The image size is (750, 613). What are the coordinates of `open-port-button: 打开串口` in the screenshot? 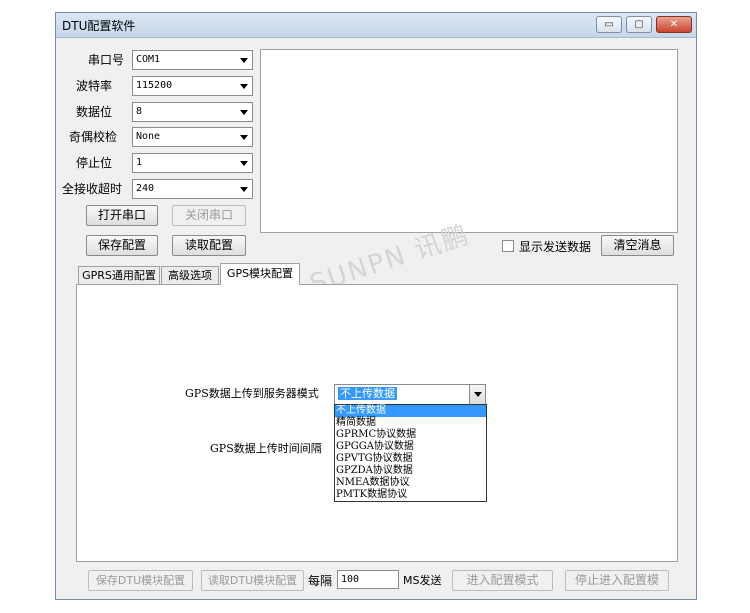 It's located at (122, 215).